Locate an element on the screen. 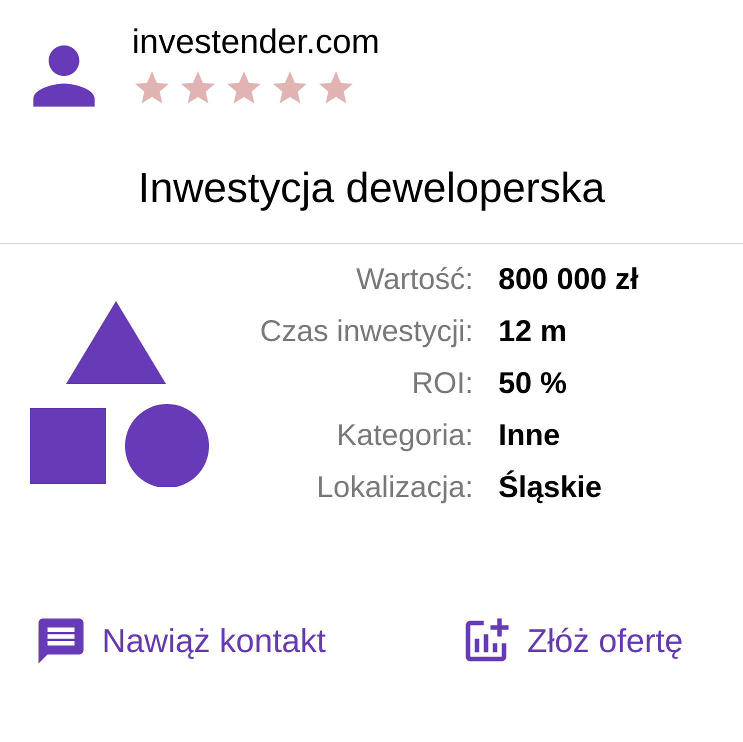 This screenshot has height=742, width=743. detail-value: Inne is located at coordinates (530, 436).